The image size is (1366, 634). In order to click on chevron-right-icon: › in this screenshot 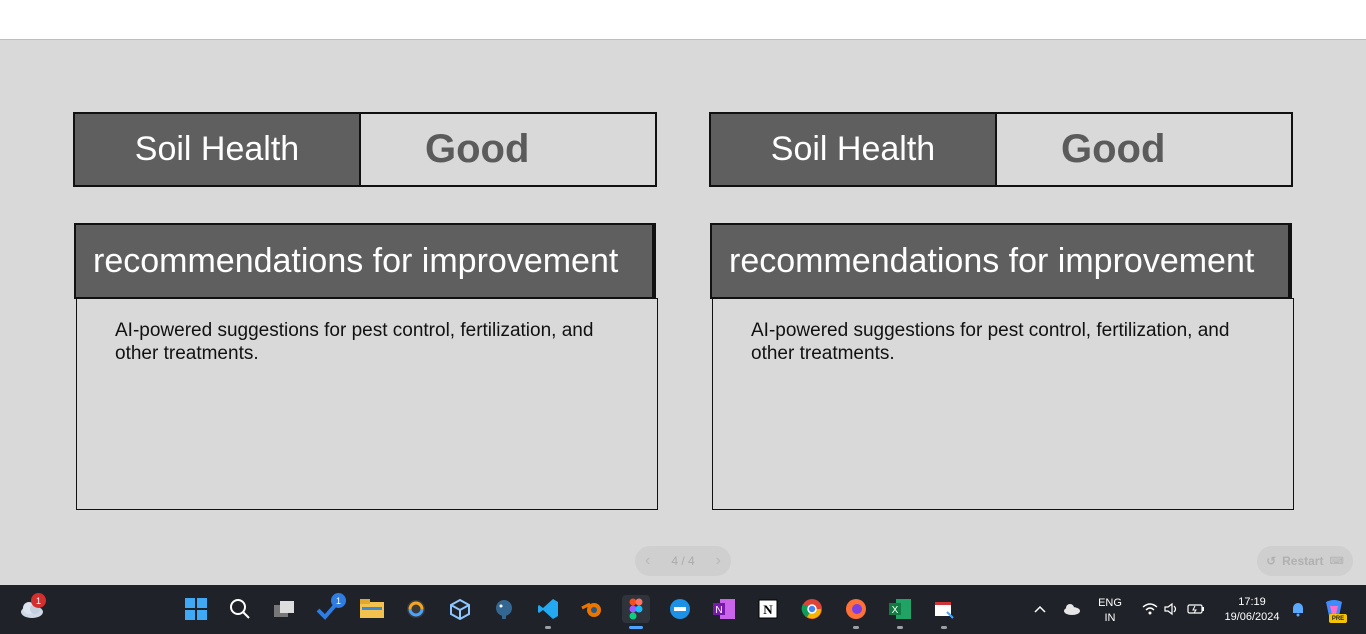, I will do `click(718, 561)`.